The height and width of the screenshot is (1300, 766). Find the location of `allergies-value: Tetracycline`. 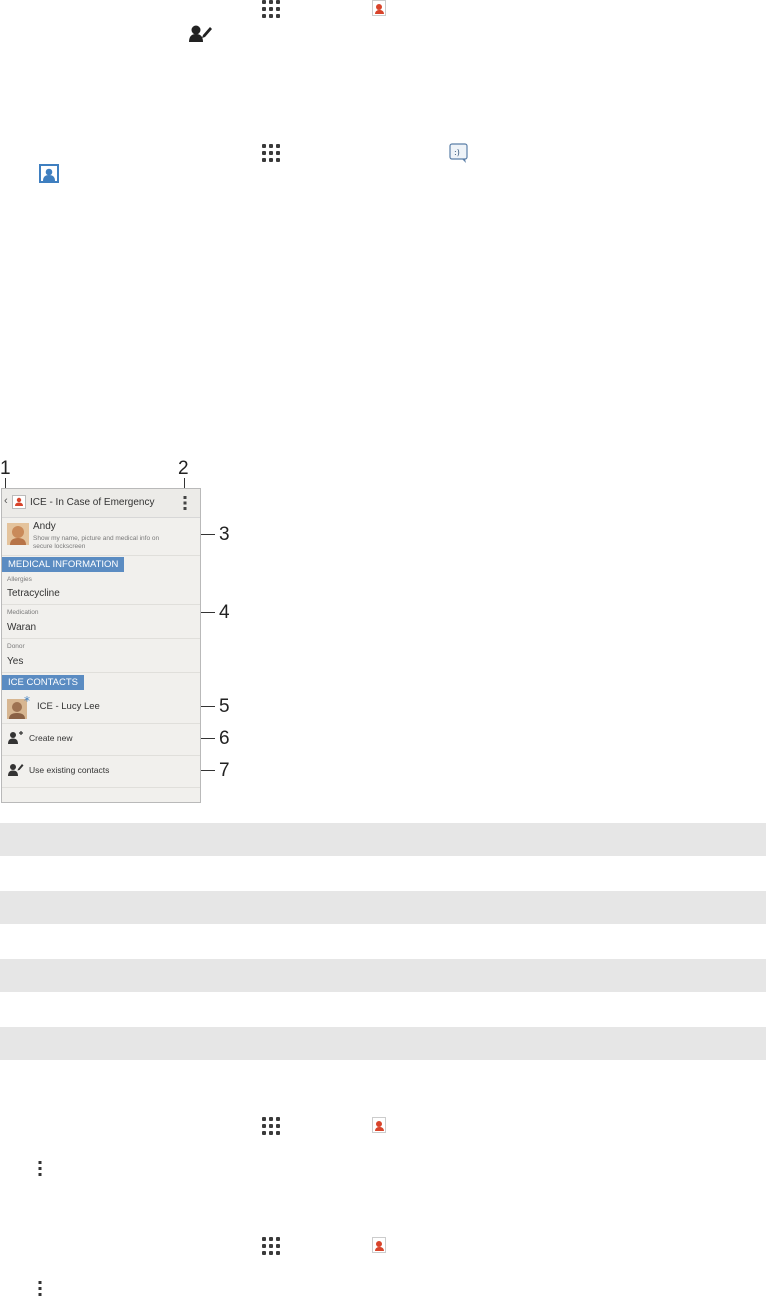

allergies-value: Tetracycline is located at coordinates (33, 593).